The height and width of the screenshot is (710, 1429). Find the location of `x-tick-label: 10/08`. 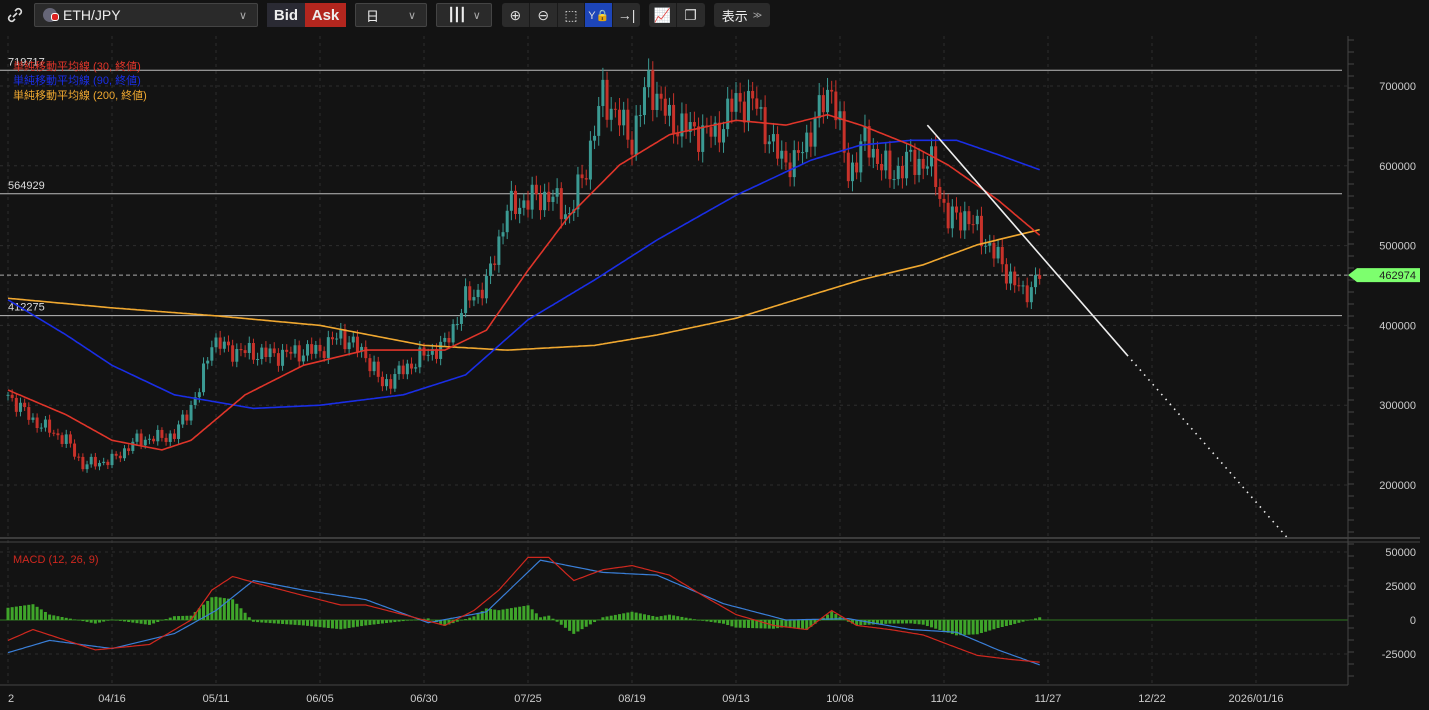

x-tick-label: 10/08 is located at coordinates (840, 699).